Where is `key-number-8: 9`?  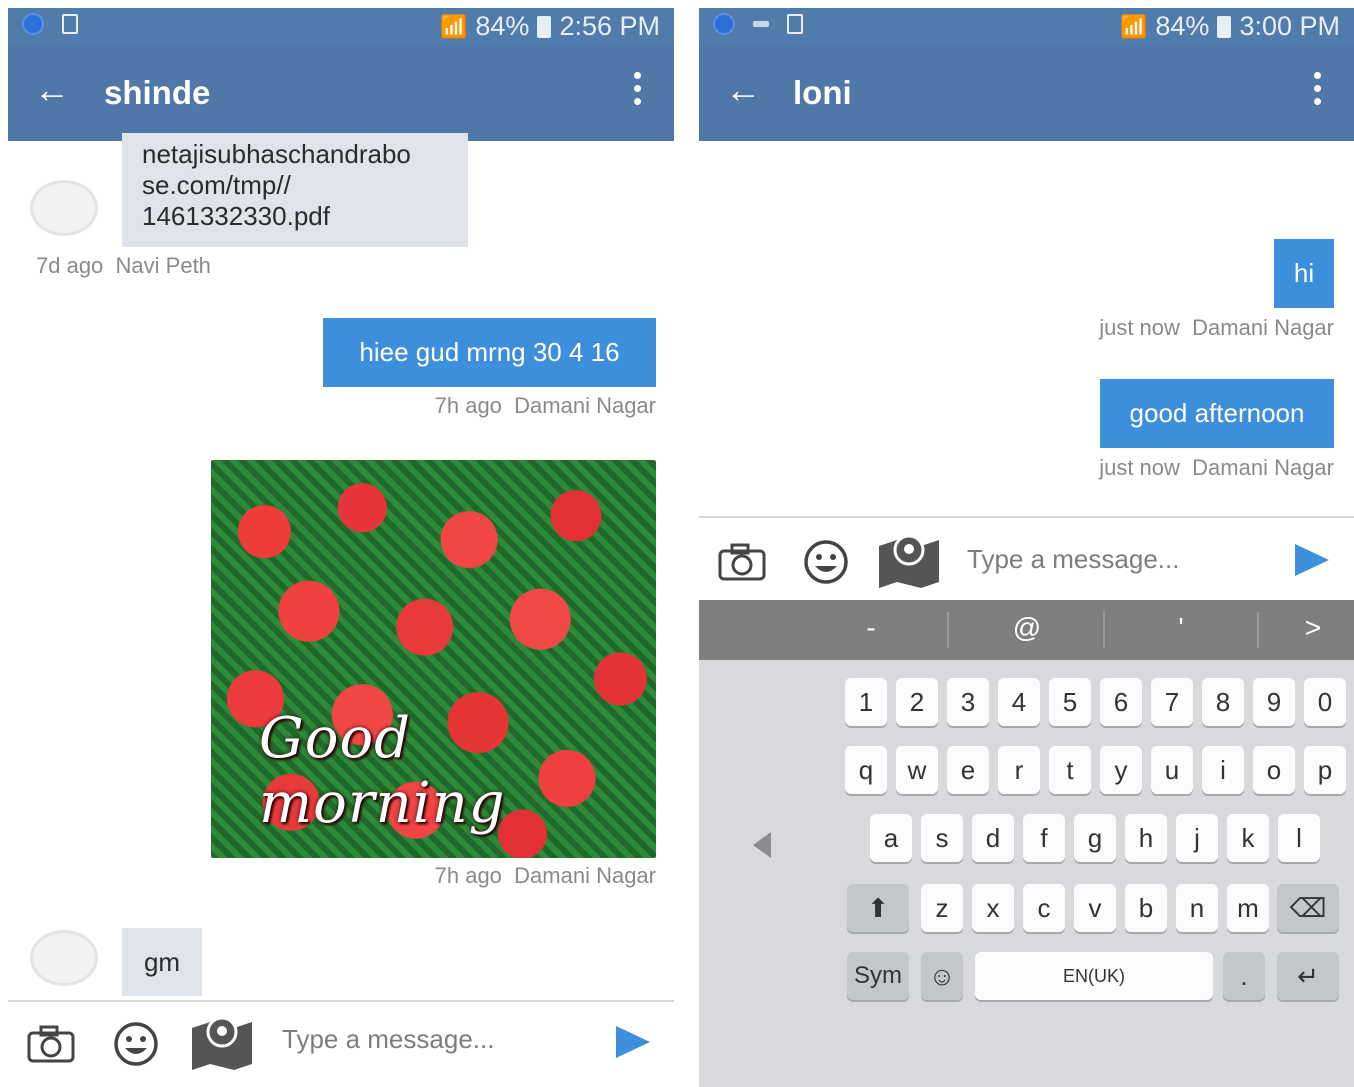 key-number-8: 9 is located at coordinates (1274, 702).